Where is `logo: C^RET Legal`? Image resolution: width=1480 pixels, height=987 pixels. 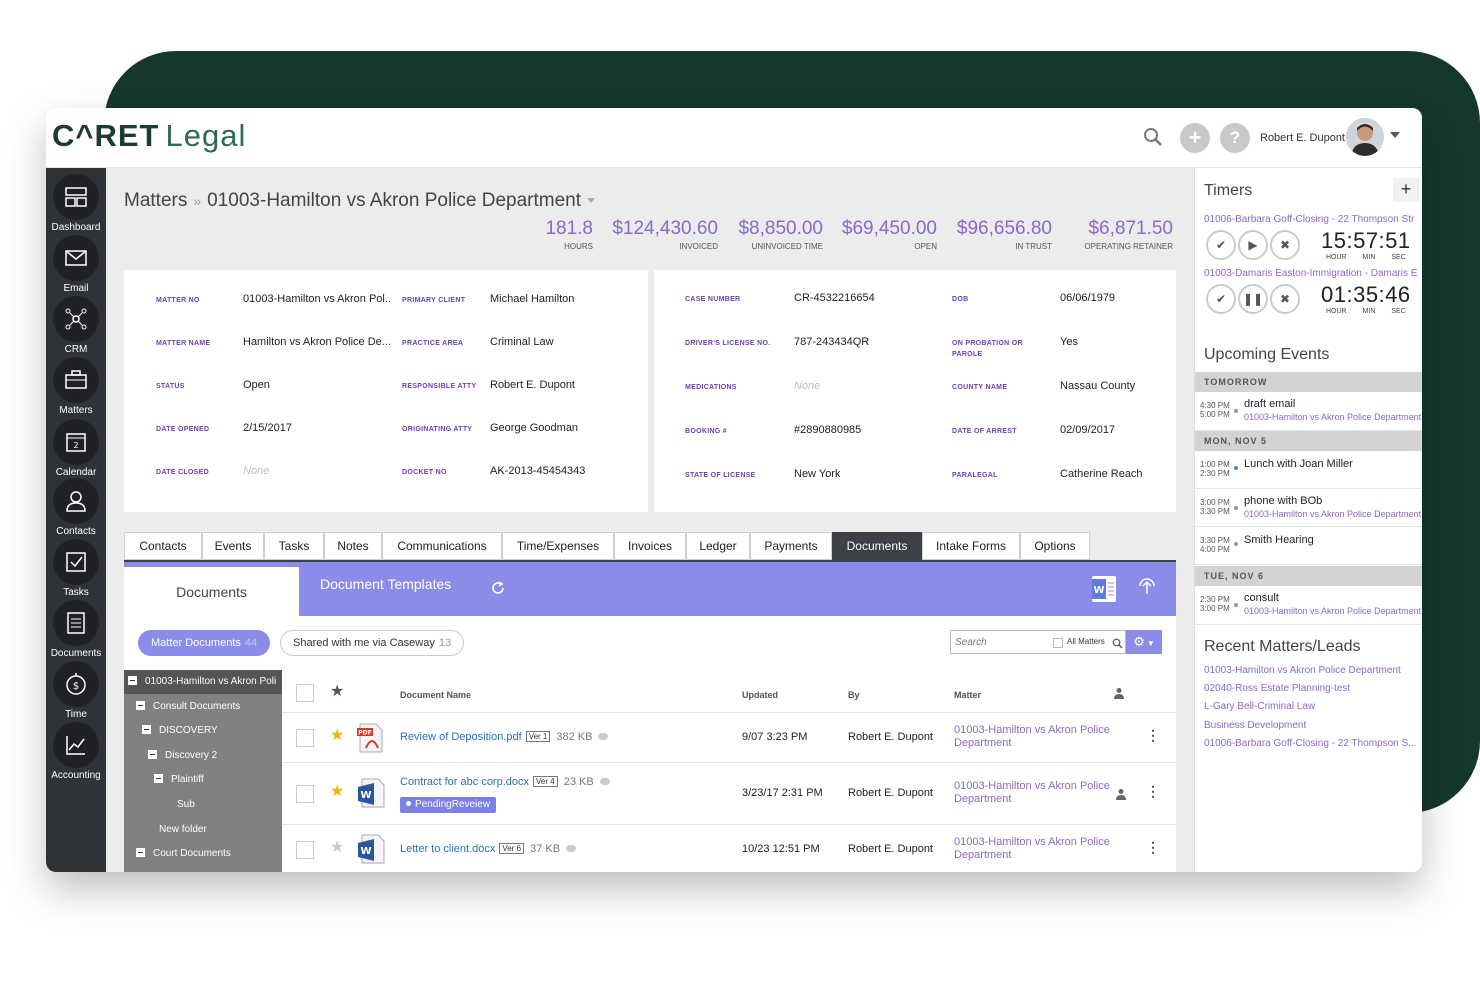 logo: C^RET Legal is located at coordinates (149, 136).